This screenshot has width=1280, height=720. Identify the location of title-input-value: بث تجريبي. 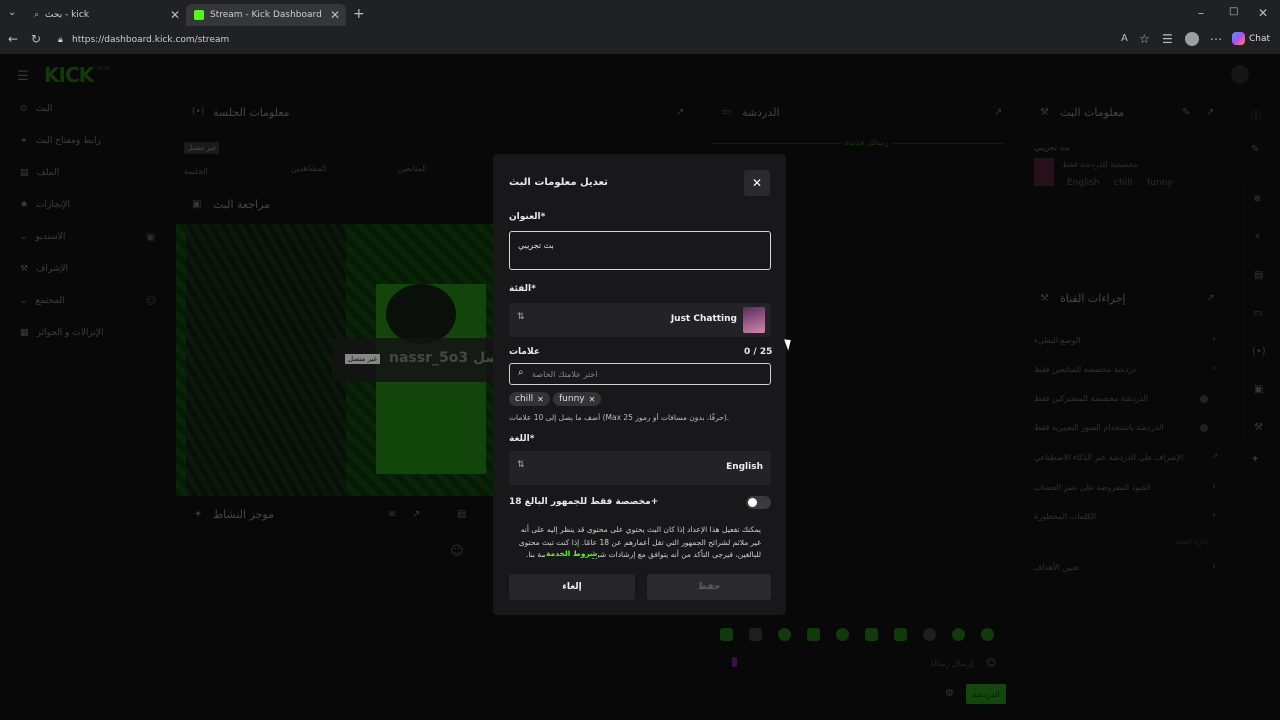
(536, 245).